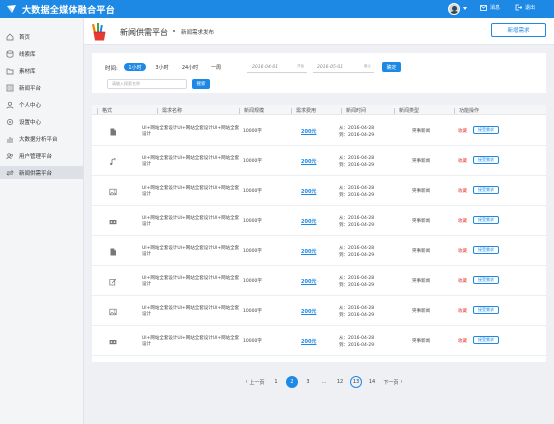 The image size is (554, 424). Describe the element at coordinates (30, 122) in the screenshot. I see `sidebar-item-label: 设置中心` at that location.